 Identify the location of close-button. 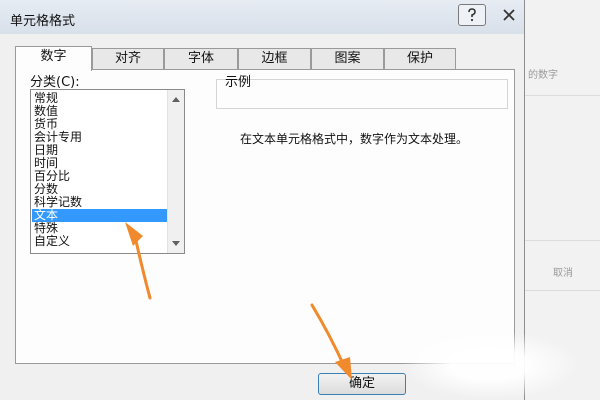
(509, 15).